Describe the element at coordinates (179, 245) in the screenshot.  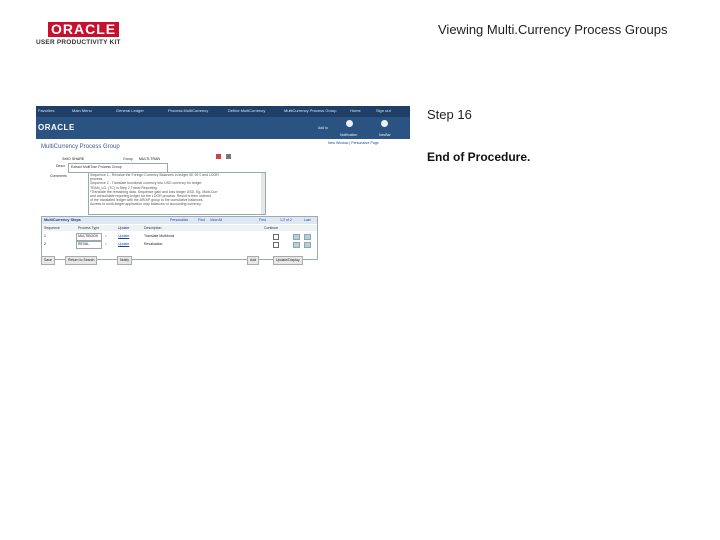
I see `table-row: 2 REVAL ⌕ Update Revaluation` at that location.